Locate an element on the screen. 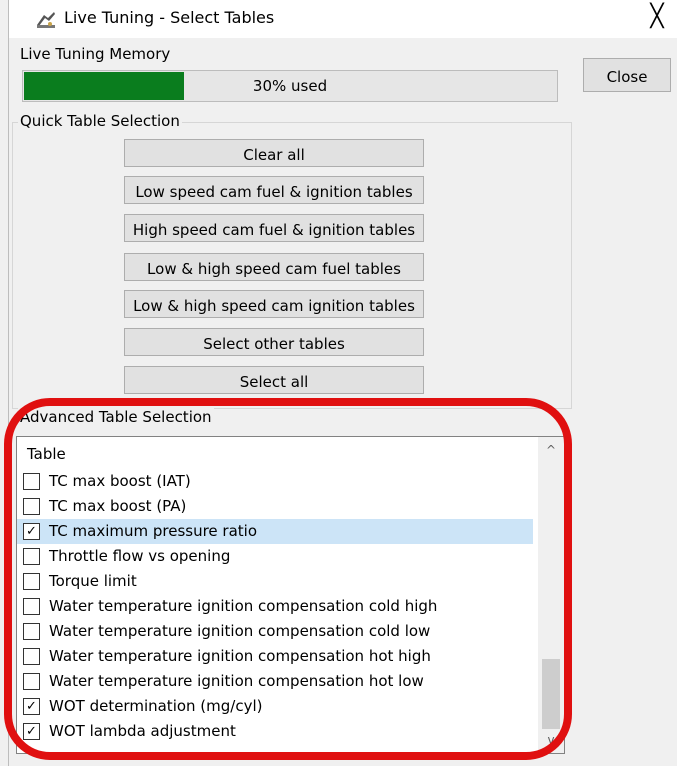  app-icon is located at coordinates (46, 20).